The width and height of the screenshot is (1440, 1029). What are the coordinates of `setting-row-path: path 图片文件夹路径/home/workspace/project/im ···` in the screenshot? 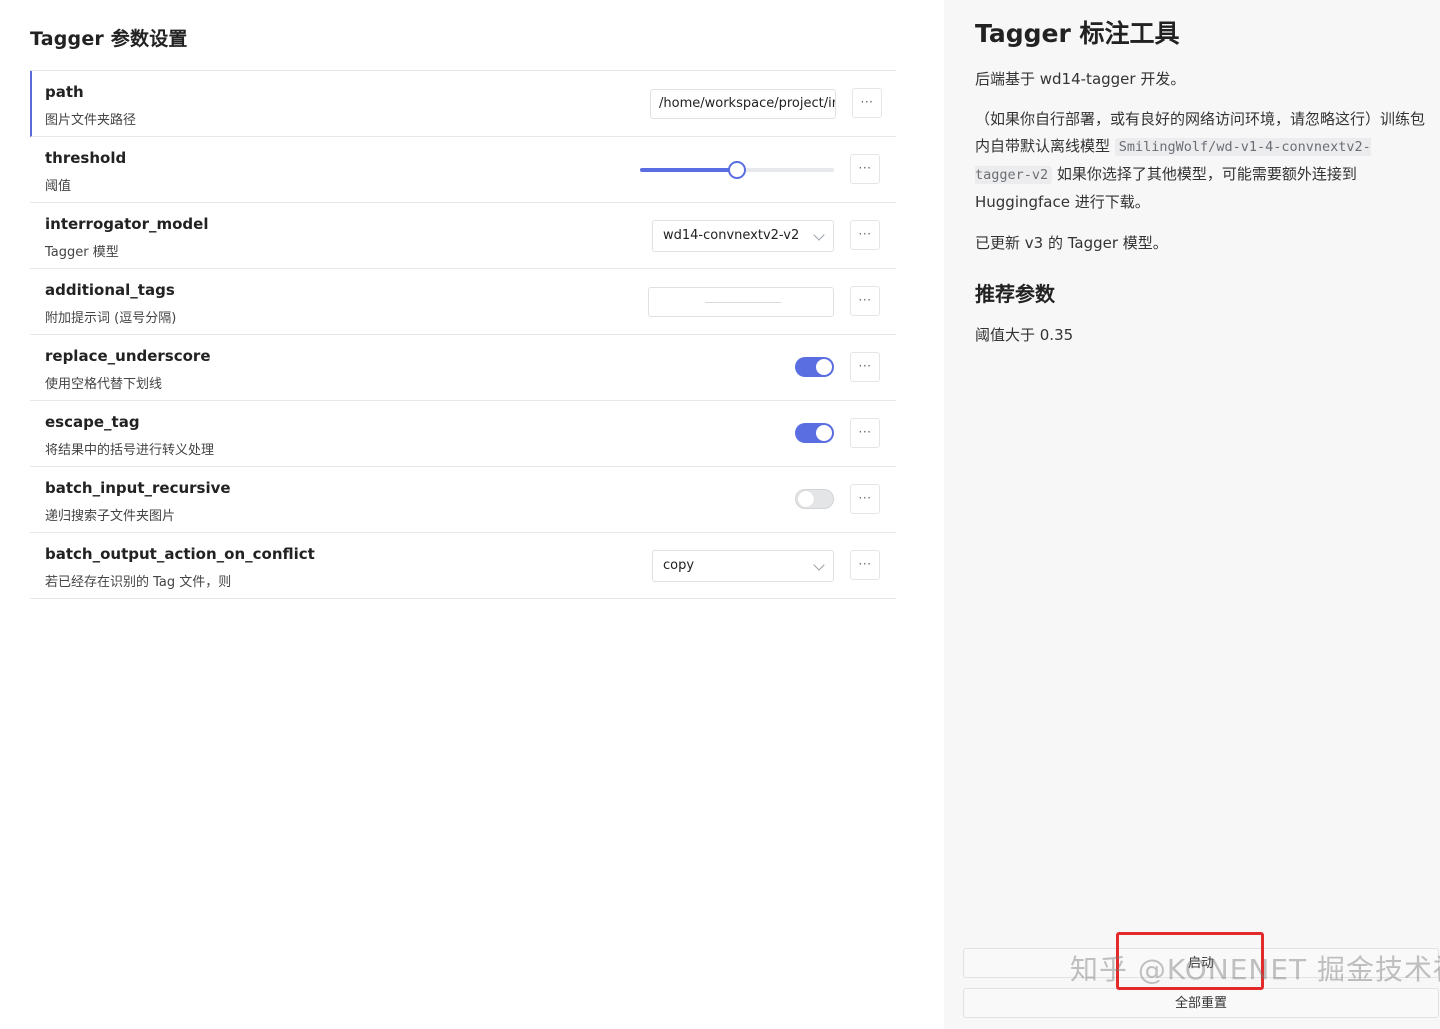 It's located at (463, 104).